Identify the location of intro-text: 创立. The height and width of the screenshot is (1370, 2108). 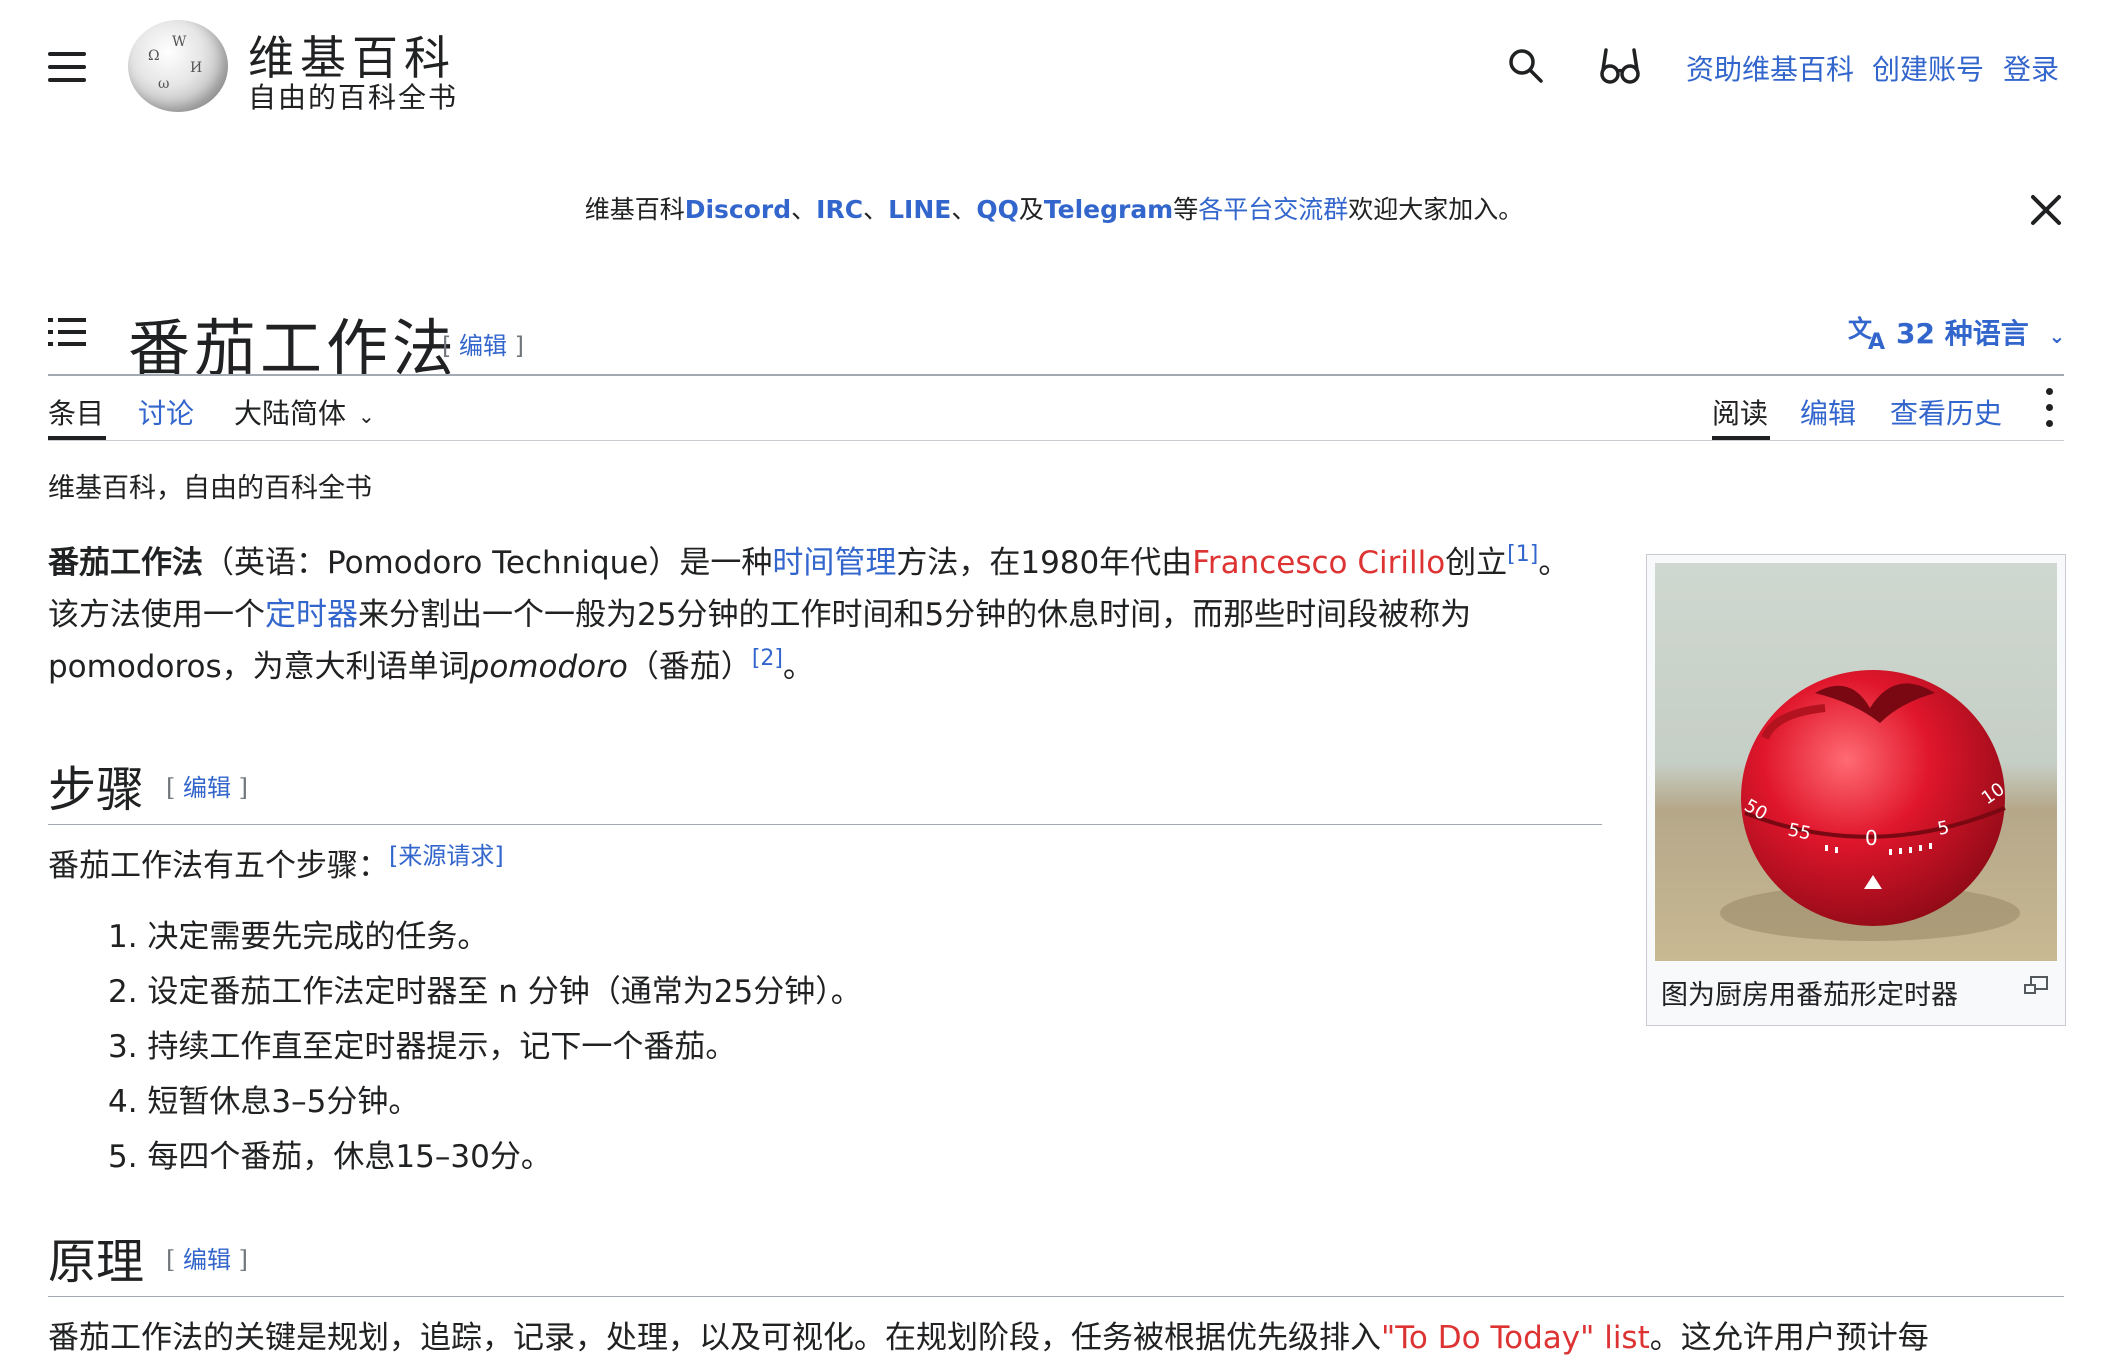
(1476, 563).